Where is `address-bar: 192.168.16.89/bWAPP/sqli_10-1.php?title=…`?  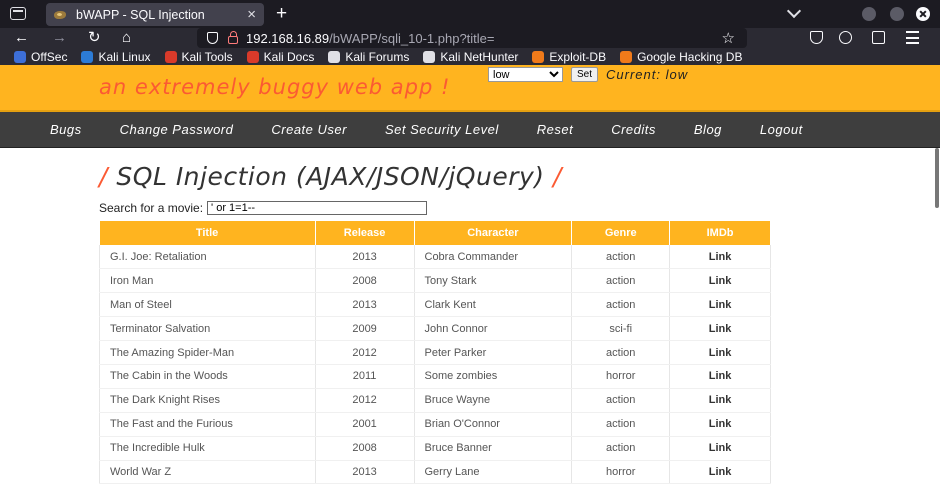
address-bar: 192.168.16.89/bWAPP/sqli_10-1.php?title=… is located at coordinates (472, 38).